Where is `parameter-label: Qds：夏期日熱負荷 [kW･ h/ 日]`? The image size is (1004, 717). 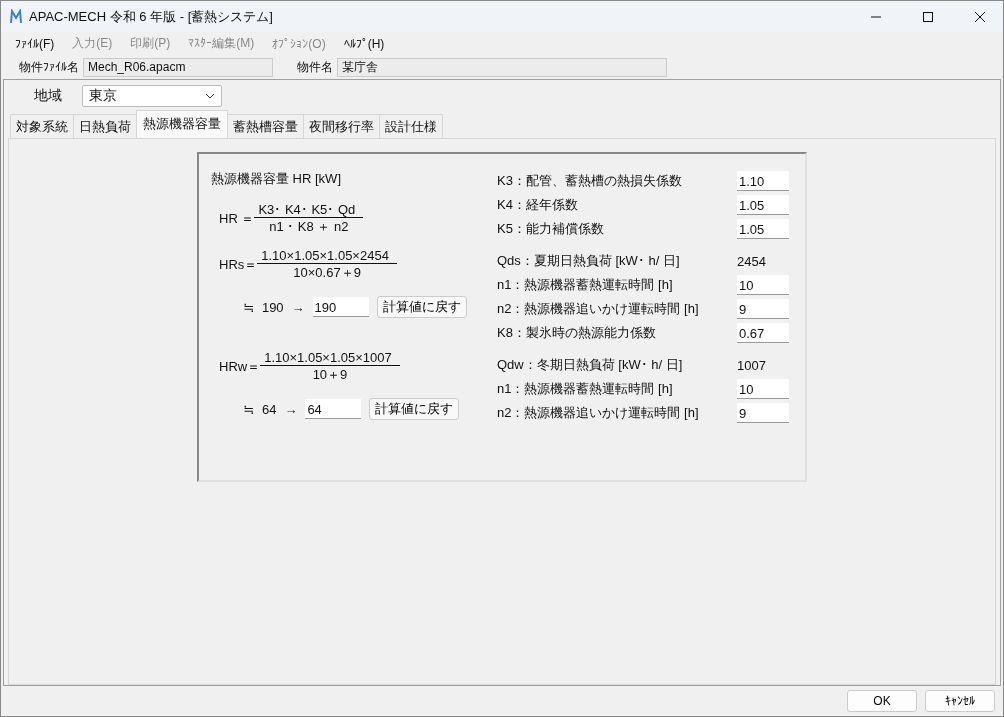
parameter-label: Qds：夏期日熱負荷 [kW･ h/ 日] is located at coordinates (589, 261).